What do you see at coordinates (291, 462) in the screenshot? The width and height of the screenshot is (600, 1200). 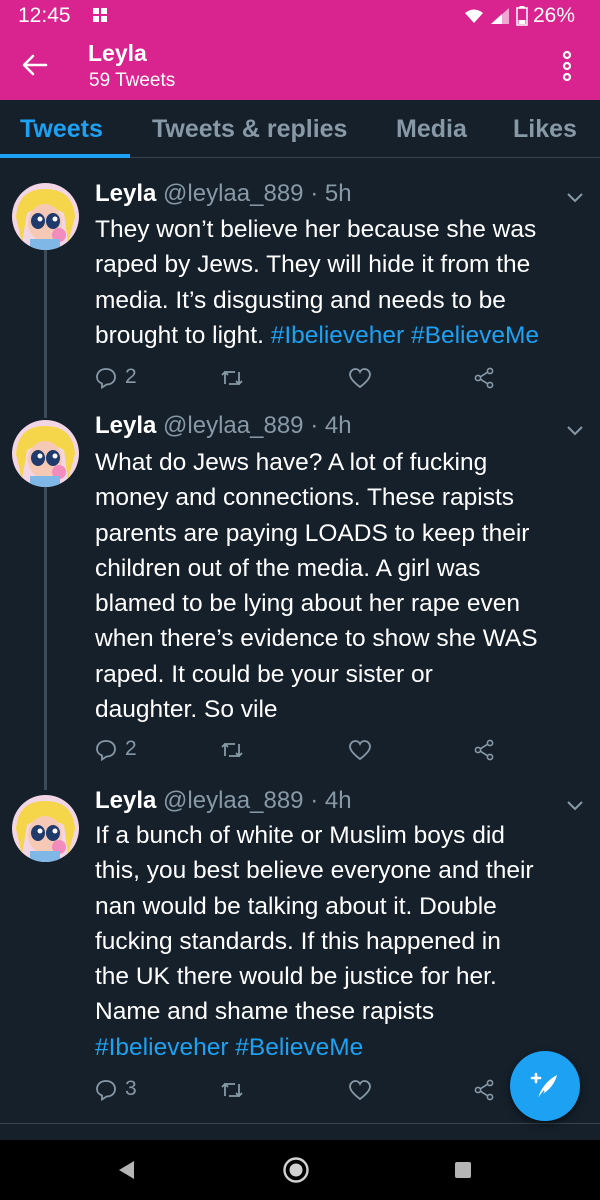 I see `tweet-text-segment: What do Jews have? A lot of fucking` at bounding box center [291, 462].